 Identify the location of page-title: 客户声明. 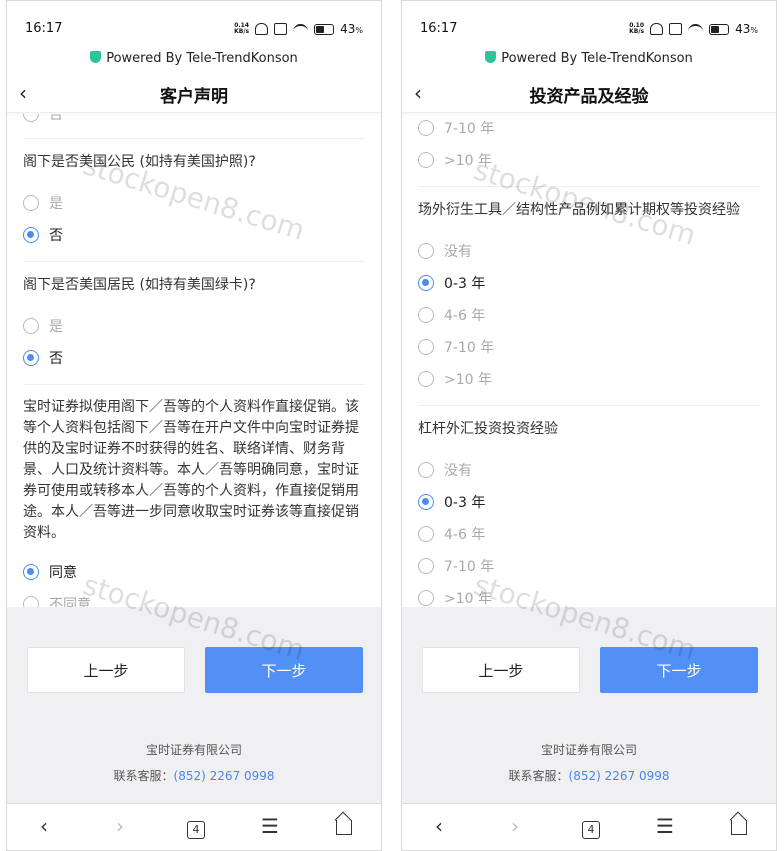
(194, 97).